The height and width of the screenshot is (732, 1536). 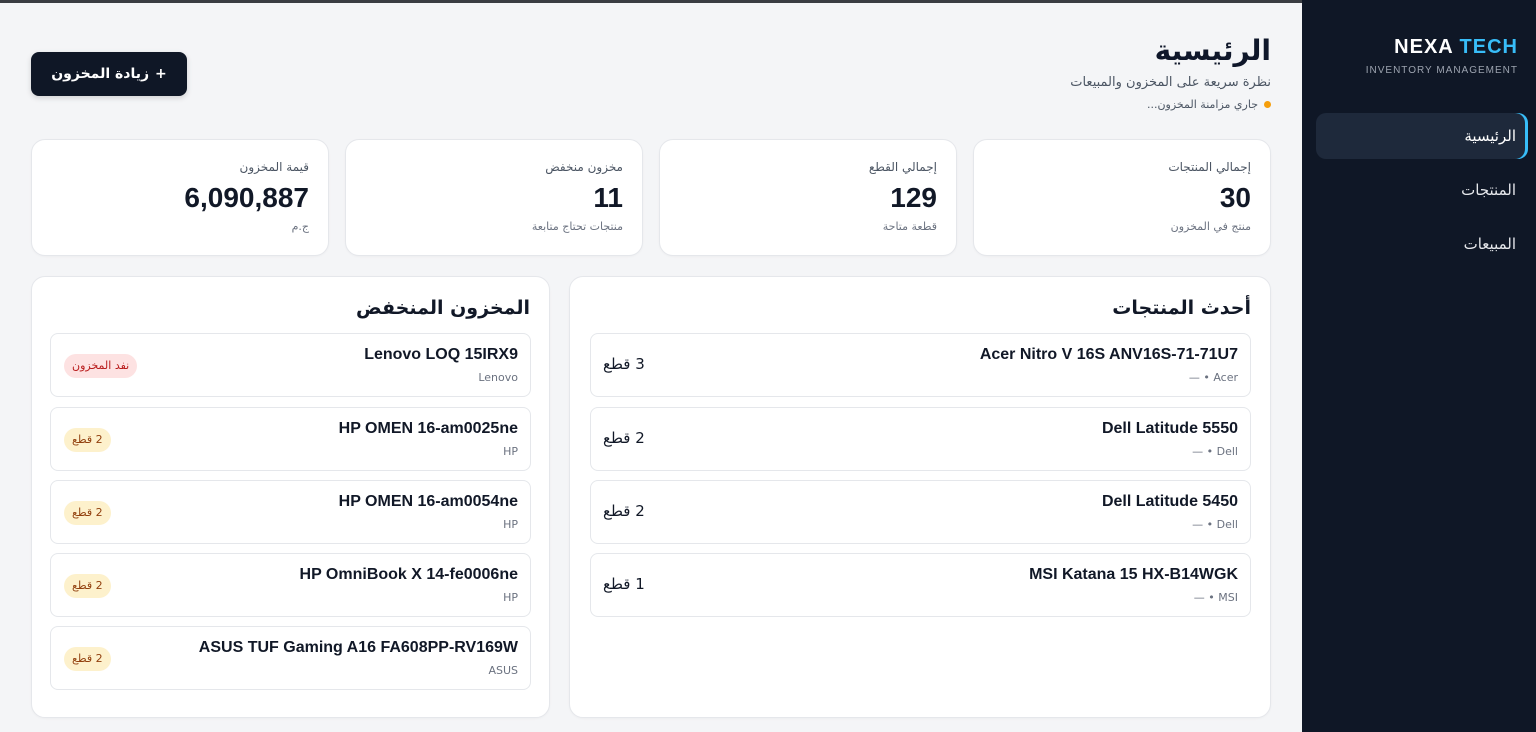 I want to click on stat-note: ج.م, so click(x=300, y=226).